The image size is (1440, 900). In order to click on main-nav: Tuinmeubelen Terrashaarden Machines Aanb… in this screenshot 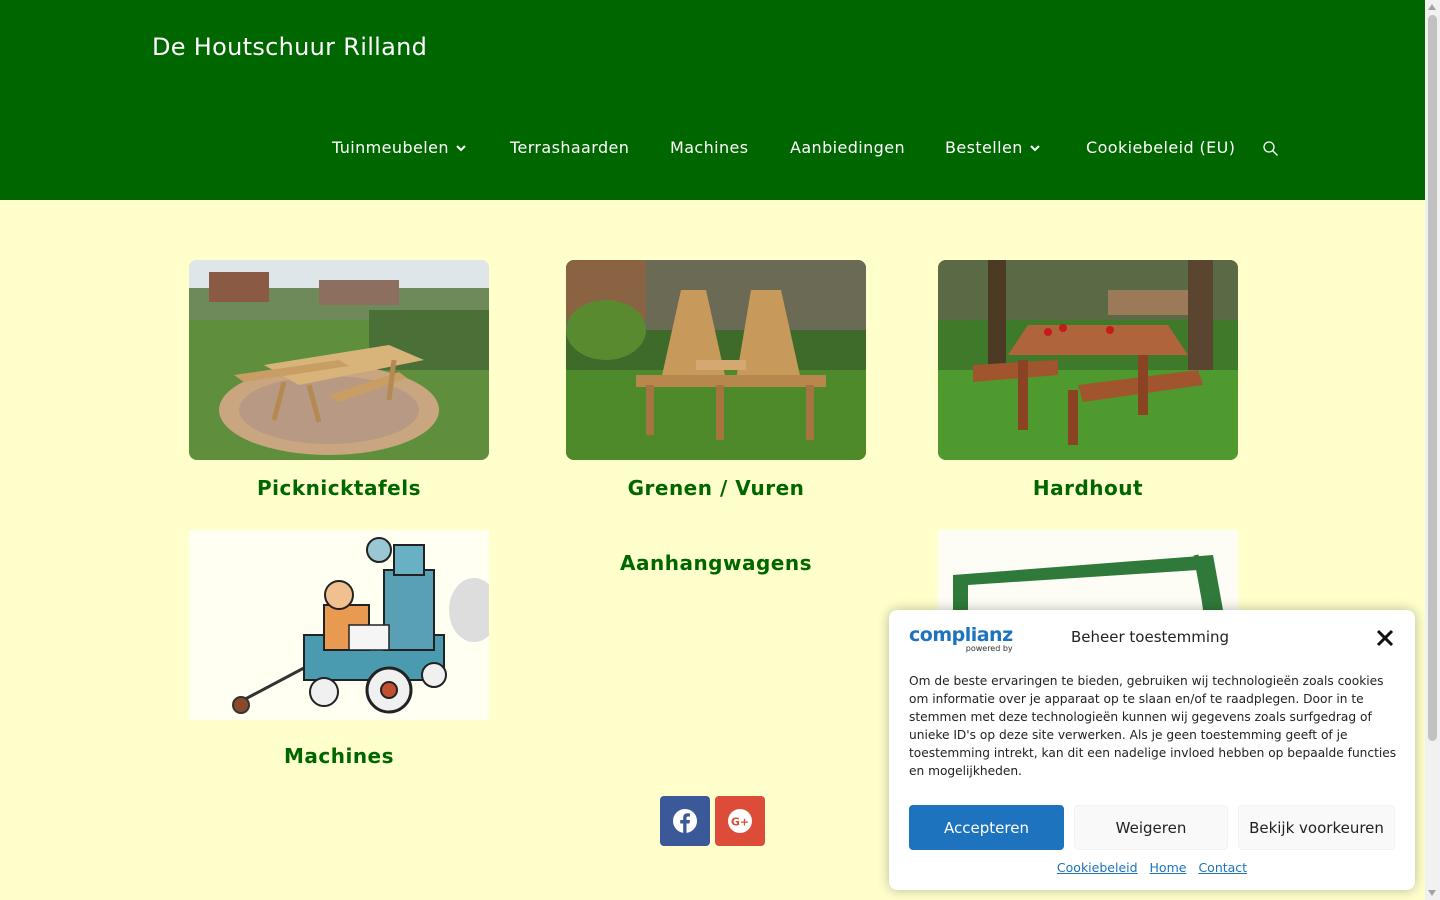, I will do `click(712, 150)`.